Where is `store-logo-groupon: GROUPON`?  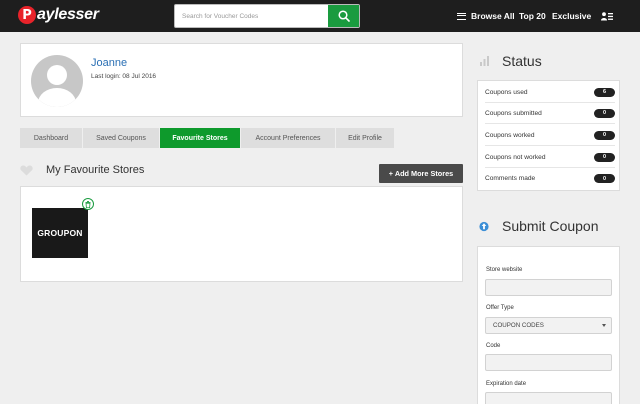
store-logo-groupon: GROUPON is located at coordinates (60, 233).